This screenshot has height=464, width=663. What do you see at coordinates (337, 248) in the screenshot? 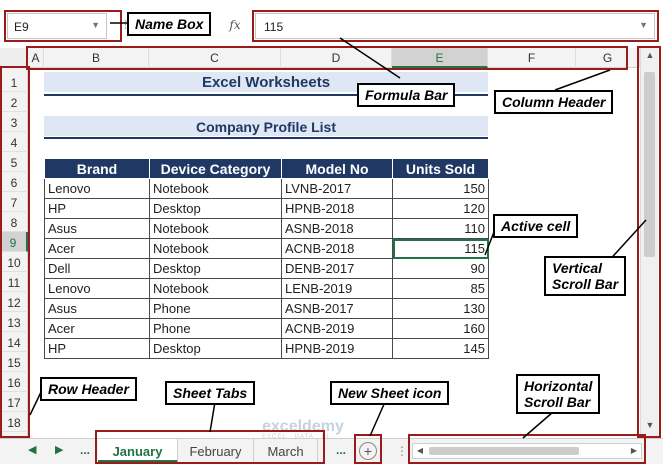
I see `table-cell: ACNB-2018` at bounding box center [337, 248].